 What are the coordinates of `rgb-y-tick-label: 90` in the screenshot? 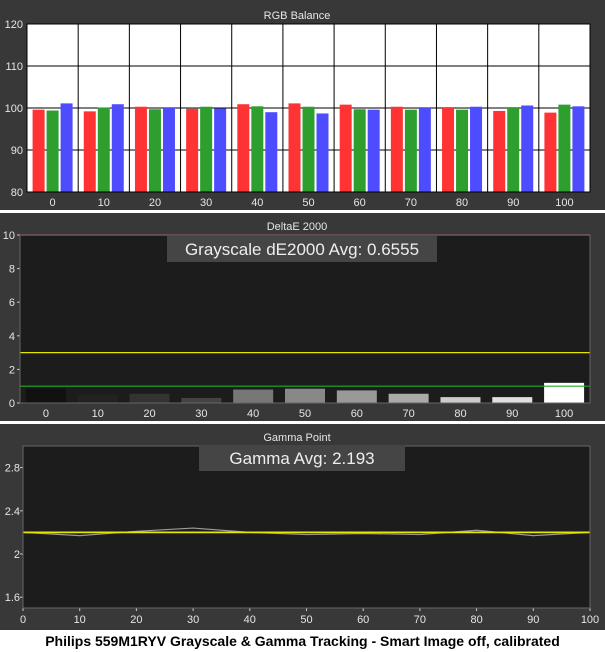 It's located at (17, 151).